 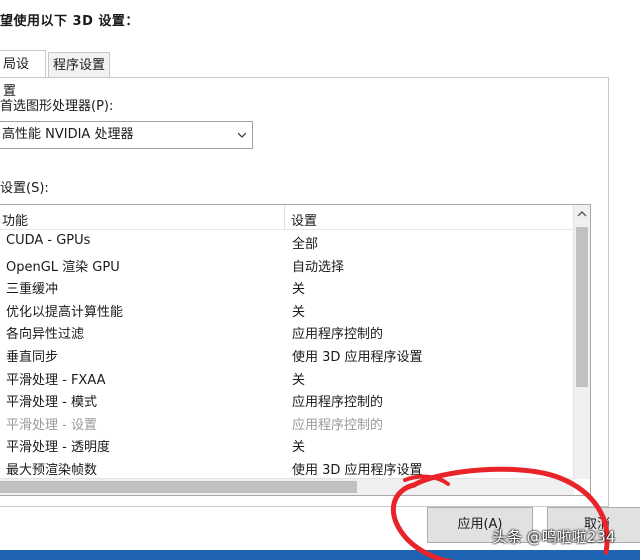 What do you see at coordinates (45, 335) in the screenshot?
I see `feature-name: 各向异性过滤` at bounding box center [45, 335].